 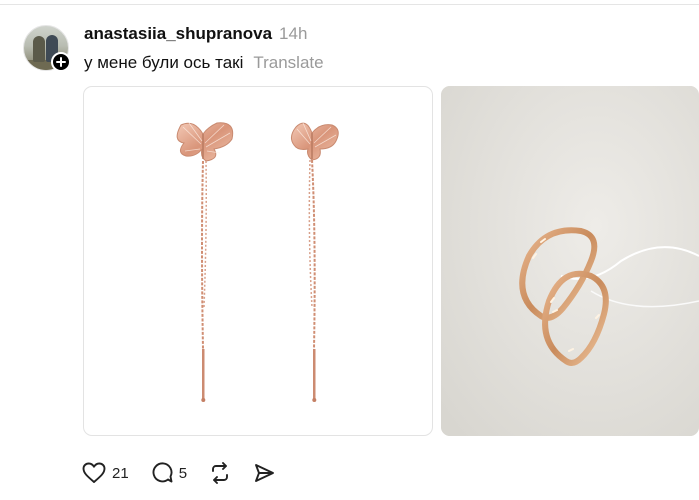 What do you see at coordinates (94, 472) in the screenshot?
I see `heart-icon` at bounding box center [94, 472].